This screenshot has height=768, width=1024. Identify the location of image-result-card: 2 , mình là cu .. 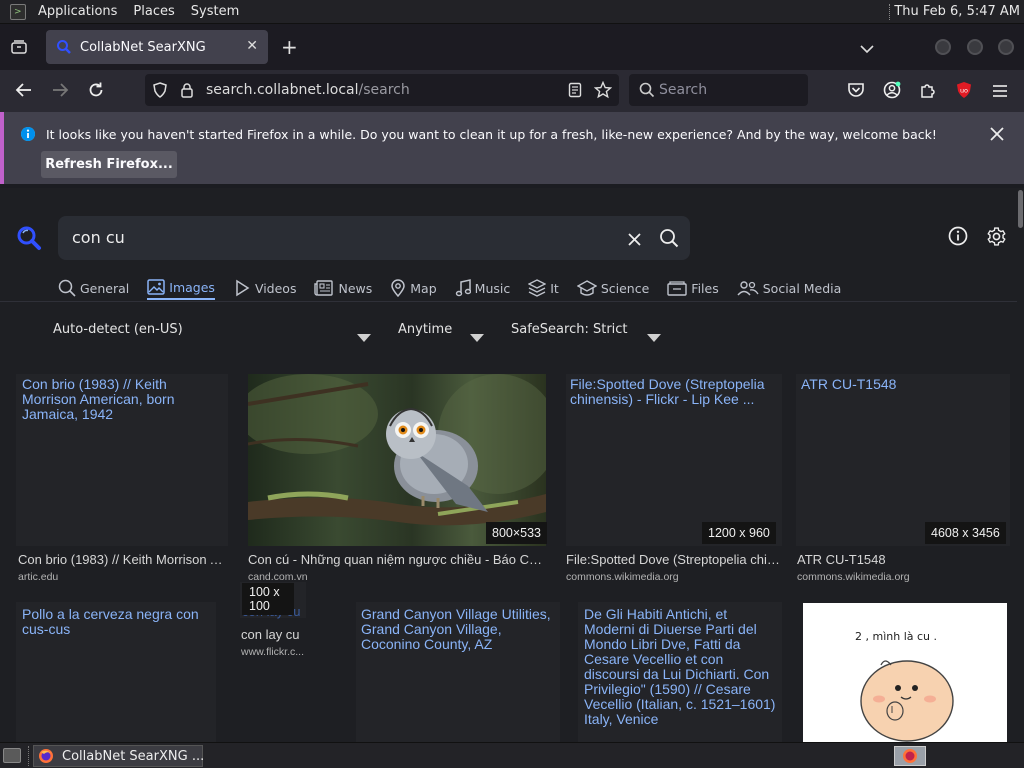
(905, 672).